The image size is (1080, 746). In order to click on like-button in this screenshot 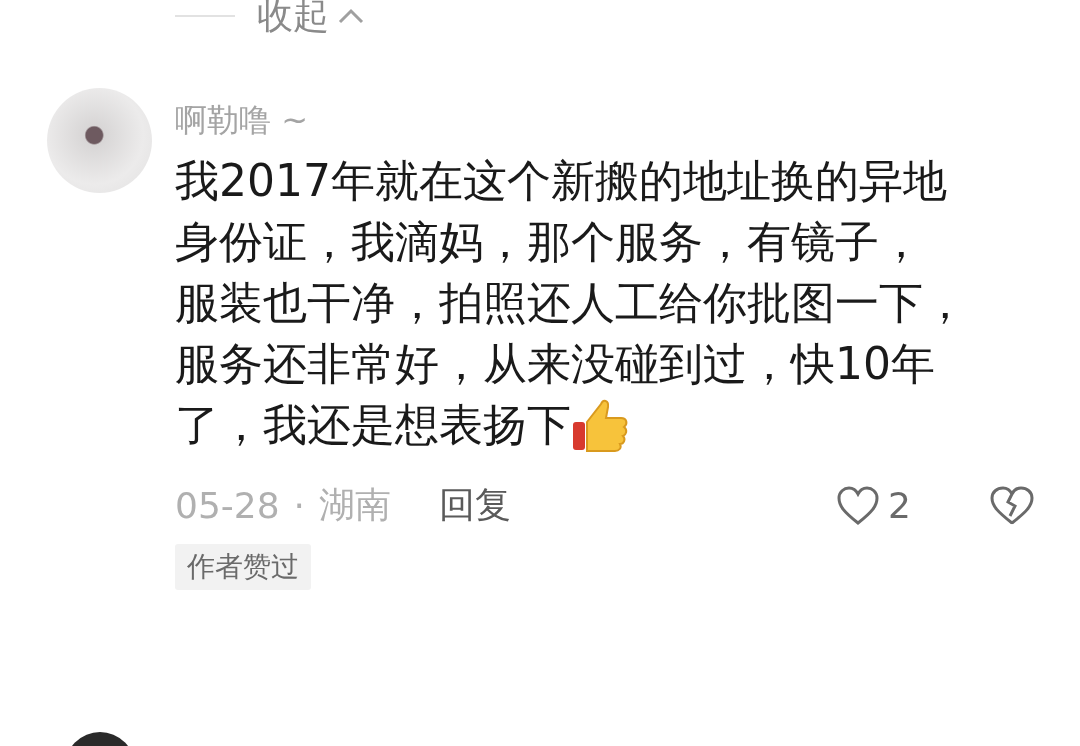, I will do `click(858, 505)`.